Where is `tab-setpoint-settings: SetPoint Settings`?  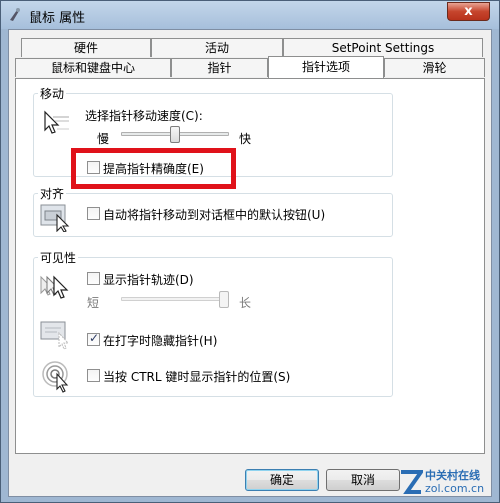
tab-setpoint-settings: SetPoint Settings is located at coordinates (383, 47).